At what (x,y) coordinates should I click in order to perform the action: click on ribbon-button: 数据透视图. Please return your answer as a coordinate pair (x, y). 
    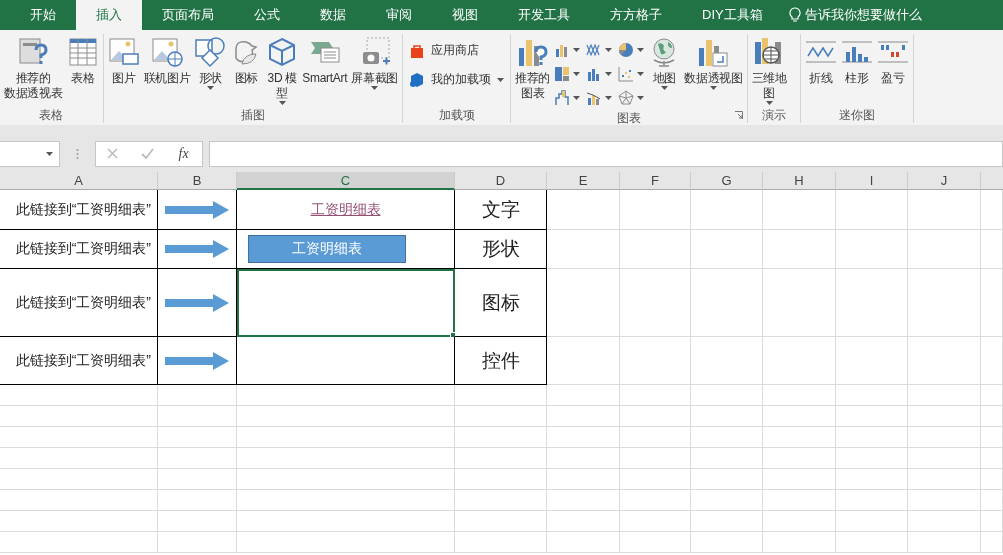
    Looking at the image, I should click on (713, 62).